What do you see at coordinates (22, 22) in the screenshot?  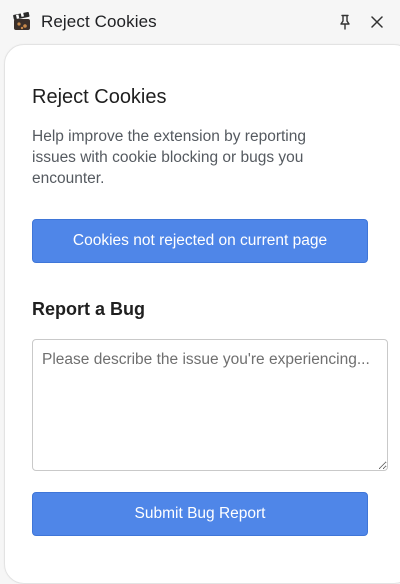 I see `cookie-clapper-icon` at bounding box center [22, 22].